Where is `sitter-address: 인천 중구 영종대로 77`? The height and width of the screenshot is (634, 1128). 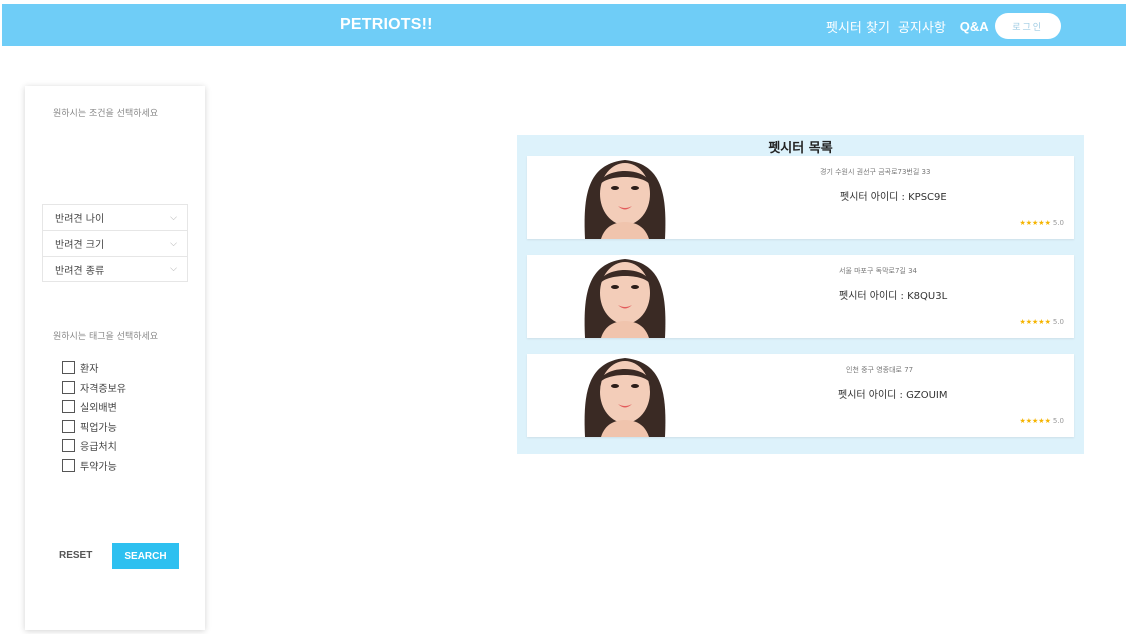 sitter-address: 인천 중구 영종대로 77 is located at coordinates (880, 370).